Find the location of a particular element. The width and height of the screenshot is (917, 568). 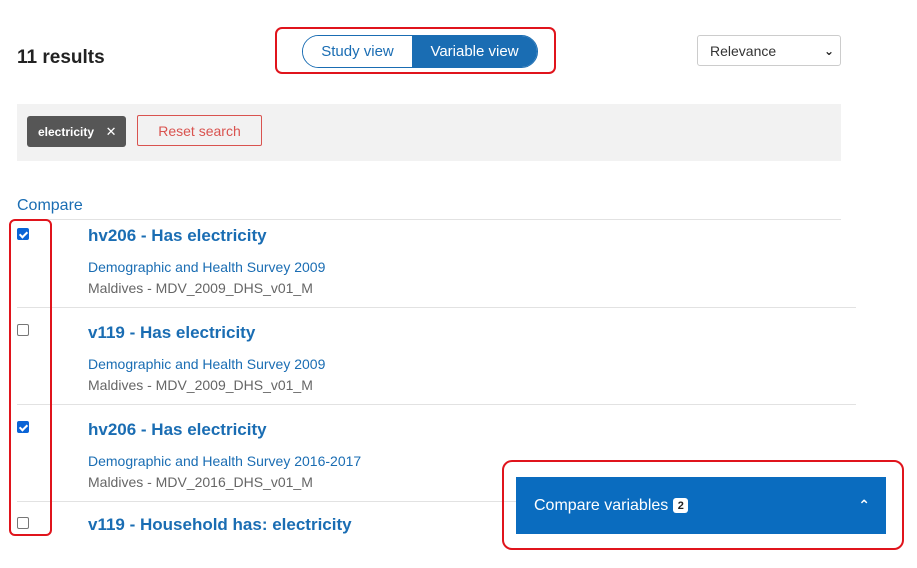

checkbox-column-highlight is located at coordinates (30, 377).